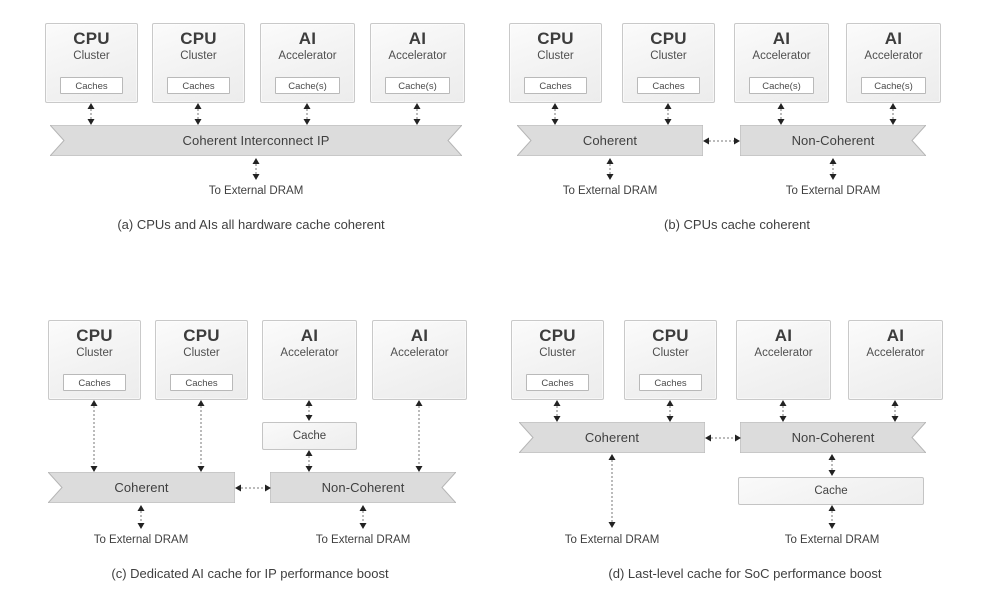 The height and width of the screenshot is (603, 1004). I want to click on last-level-cache-box: Cache, so click(831, 491).